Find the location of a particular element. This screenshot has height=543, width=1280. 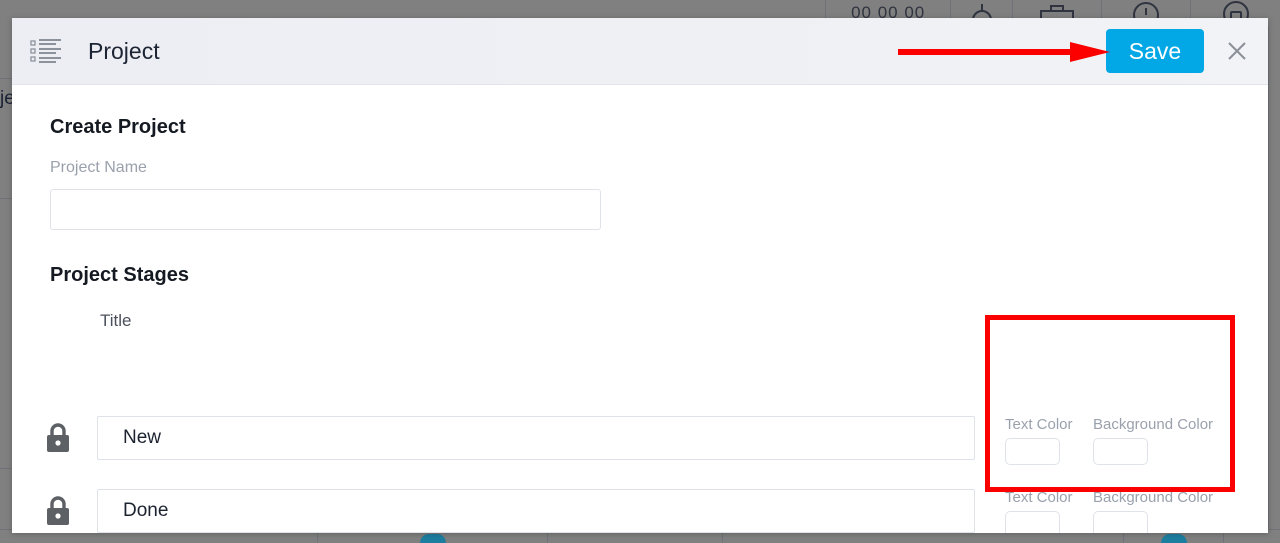

project-stages-heading: Project Stages is located at coordinates (119, 275).